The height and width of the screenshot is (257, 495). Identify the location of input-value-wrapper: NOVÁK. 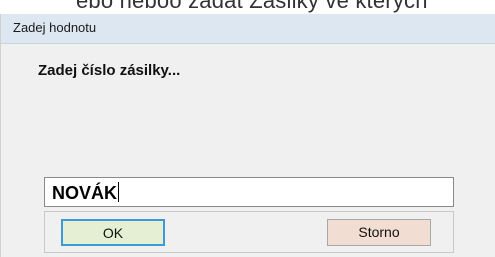
(86, 193).